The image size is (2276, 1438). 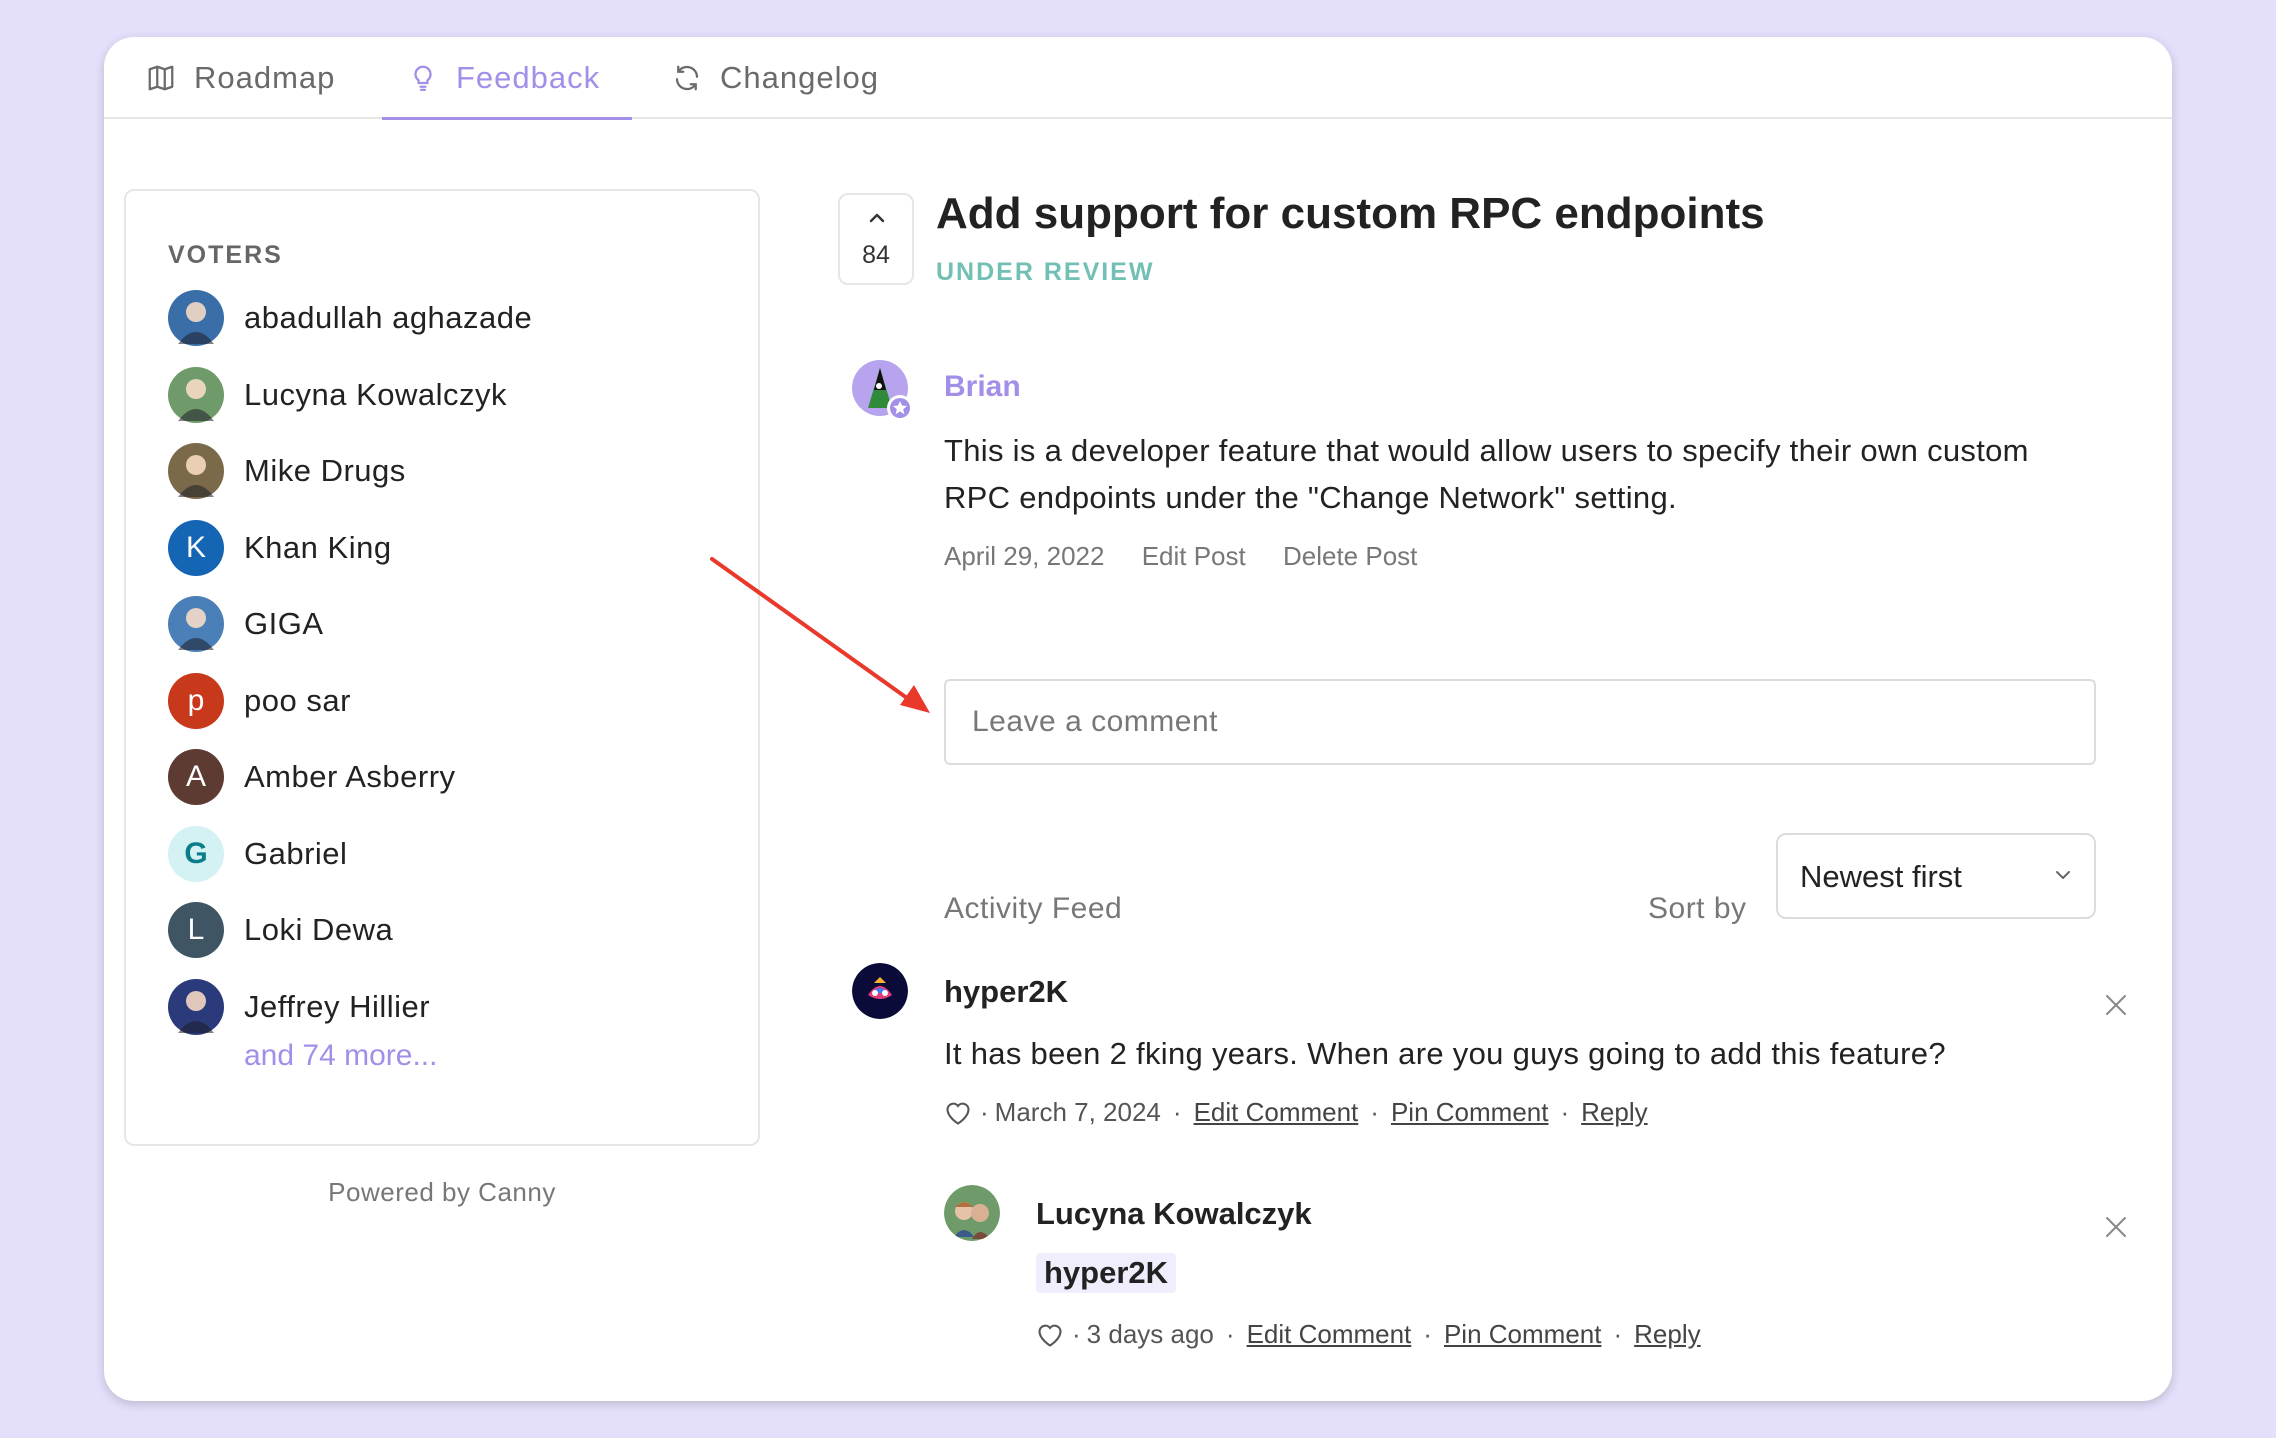 I want to click on tab-roadmap: Roadmap, so click(x=240, y=78).